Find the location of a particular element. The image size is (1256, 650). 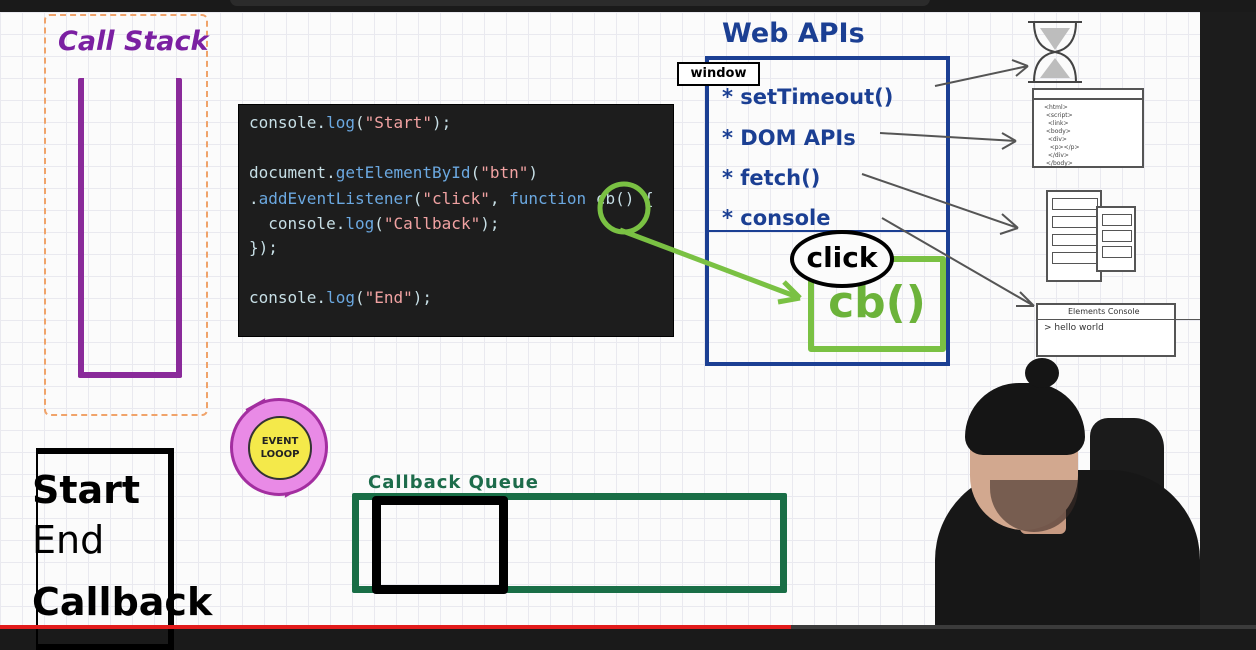

api-arrows is located at coordinates (948, 183).